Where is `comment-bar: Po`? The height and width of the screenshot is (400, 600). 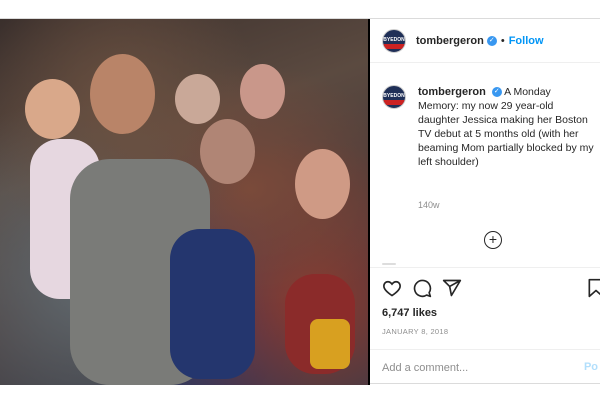
comment-bar: Po is located at coordinates (485, 367).